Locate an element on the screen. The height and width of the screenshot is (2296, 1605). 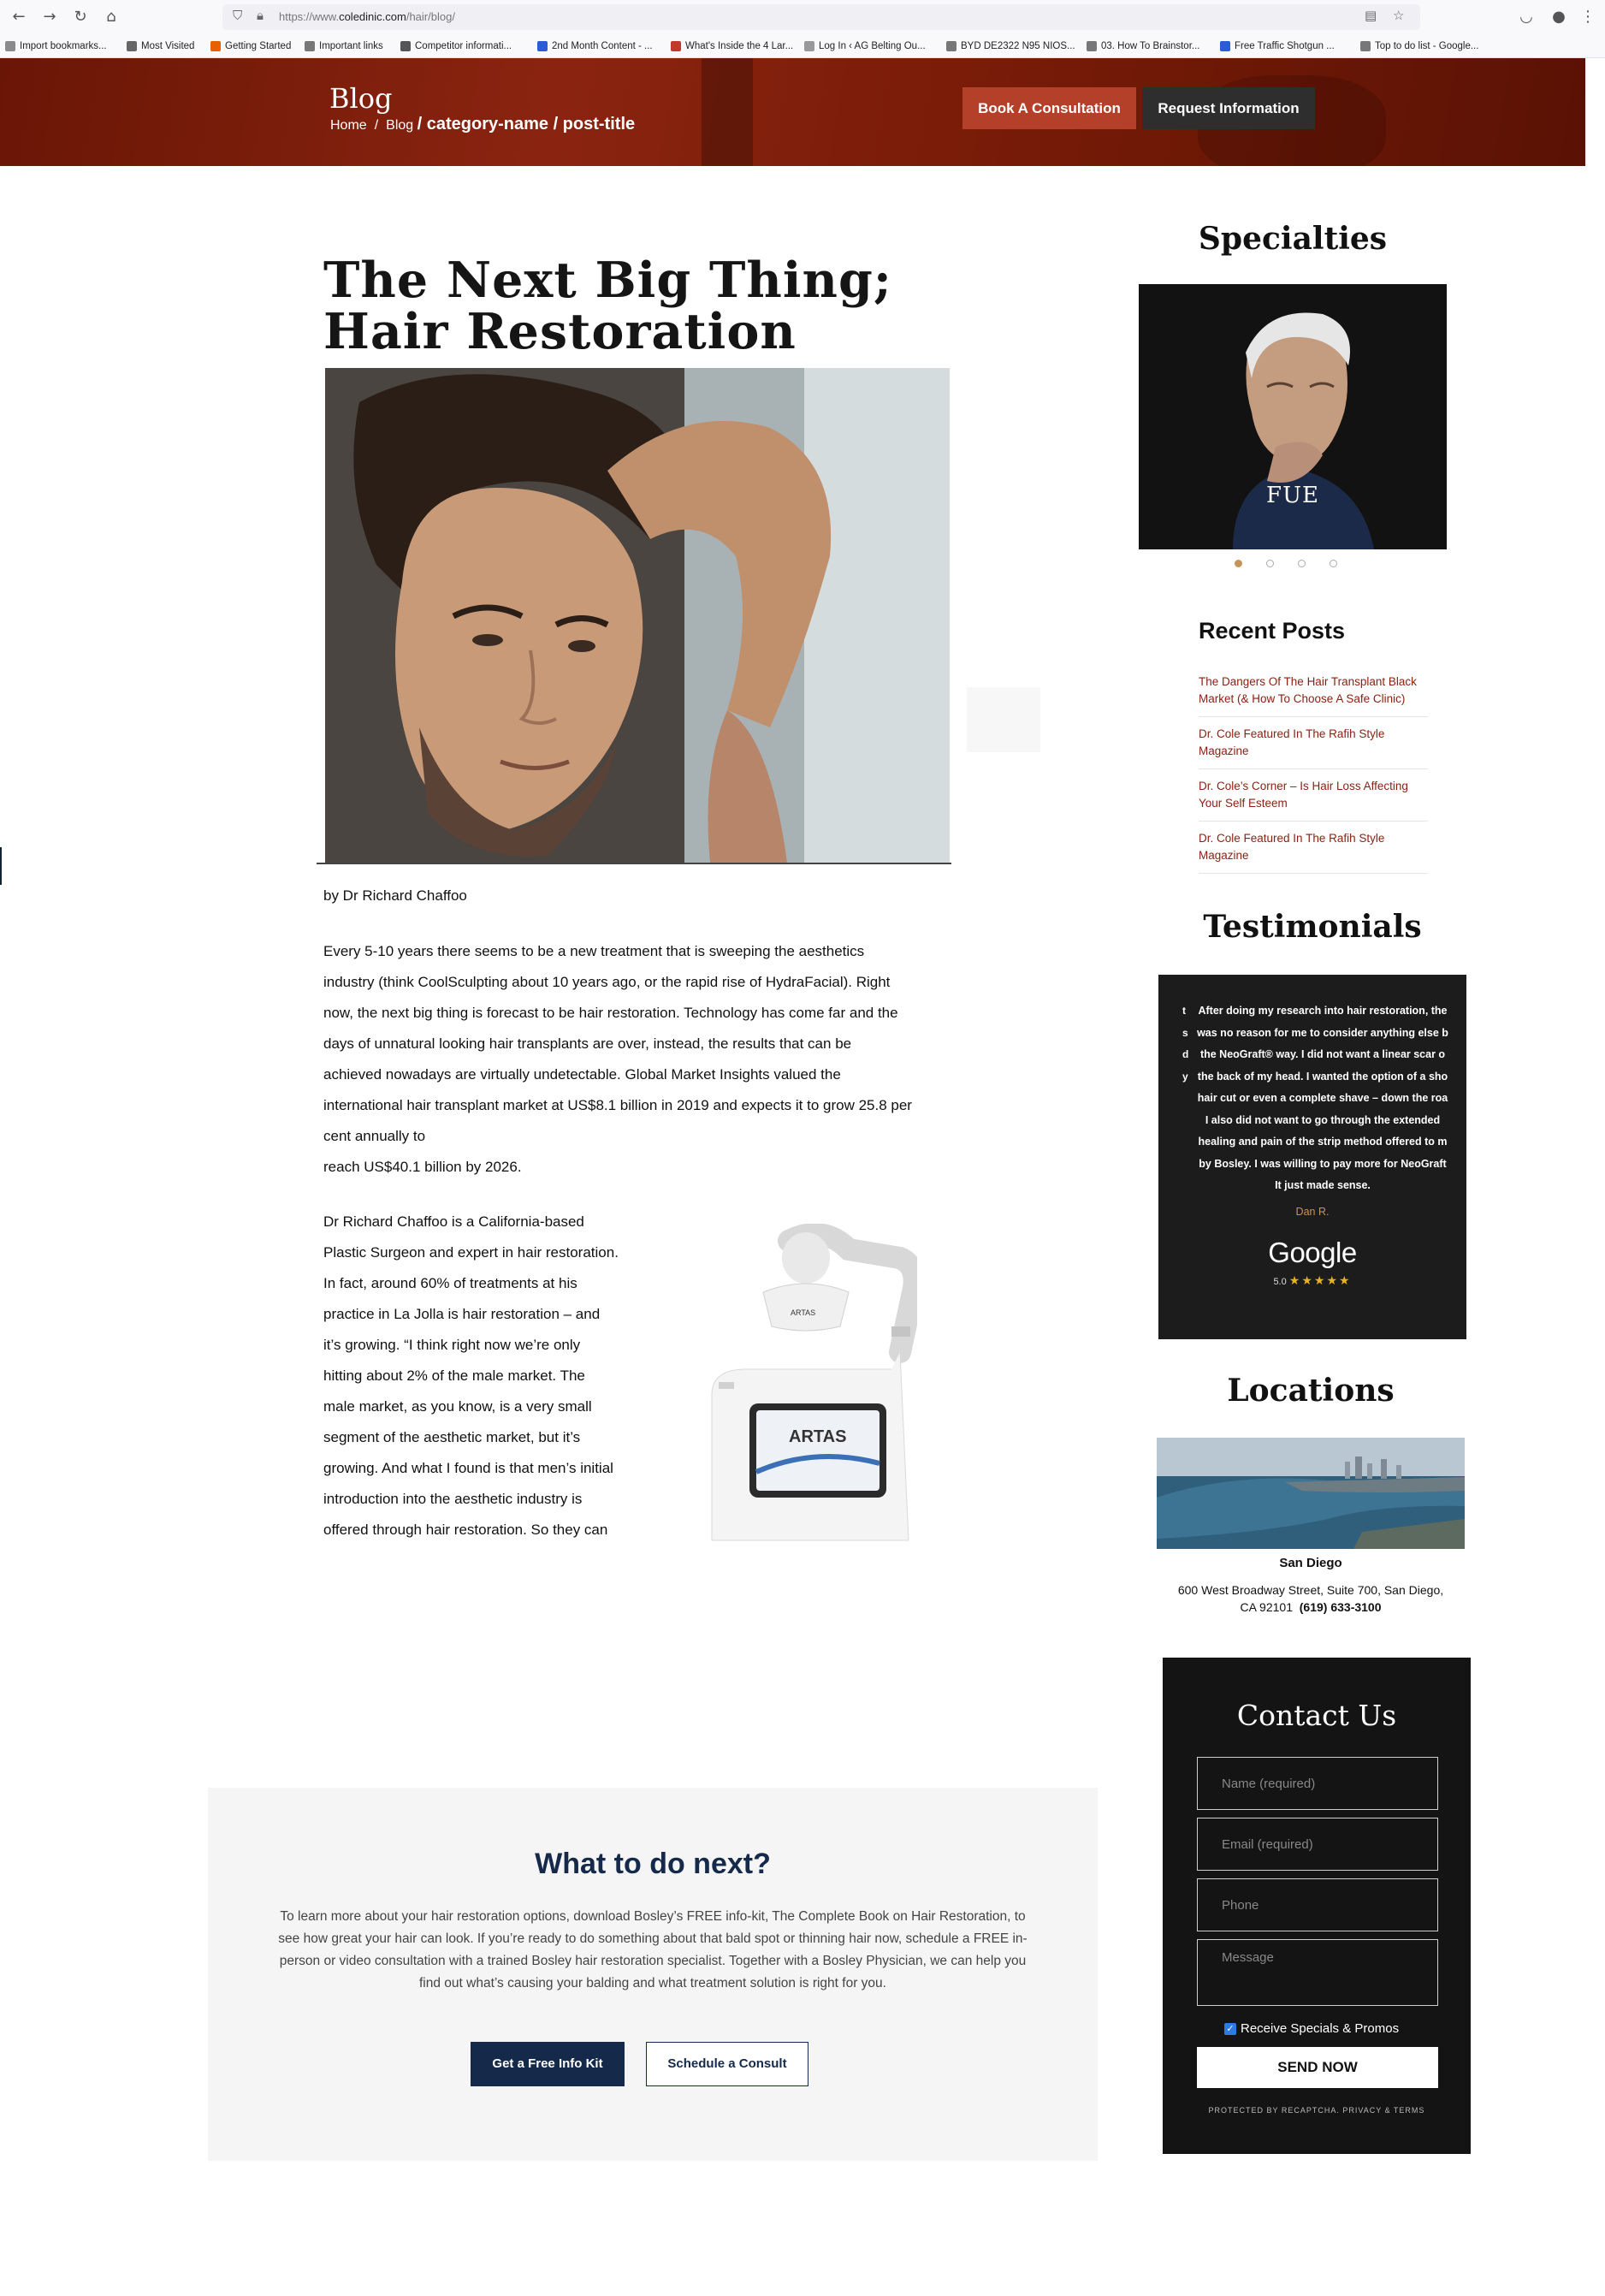
header-title: Blog is located at coordinates (361, 98).